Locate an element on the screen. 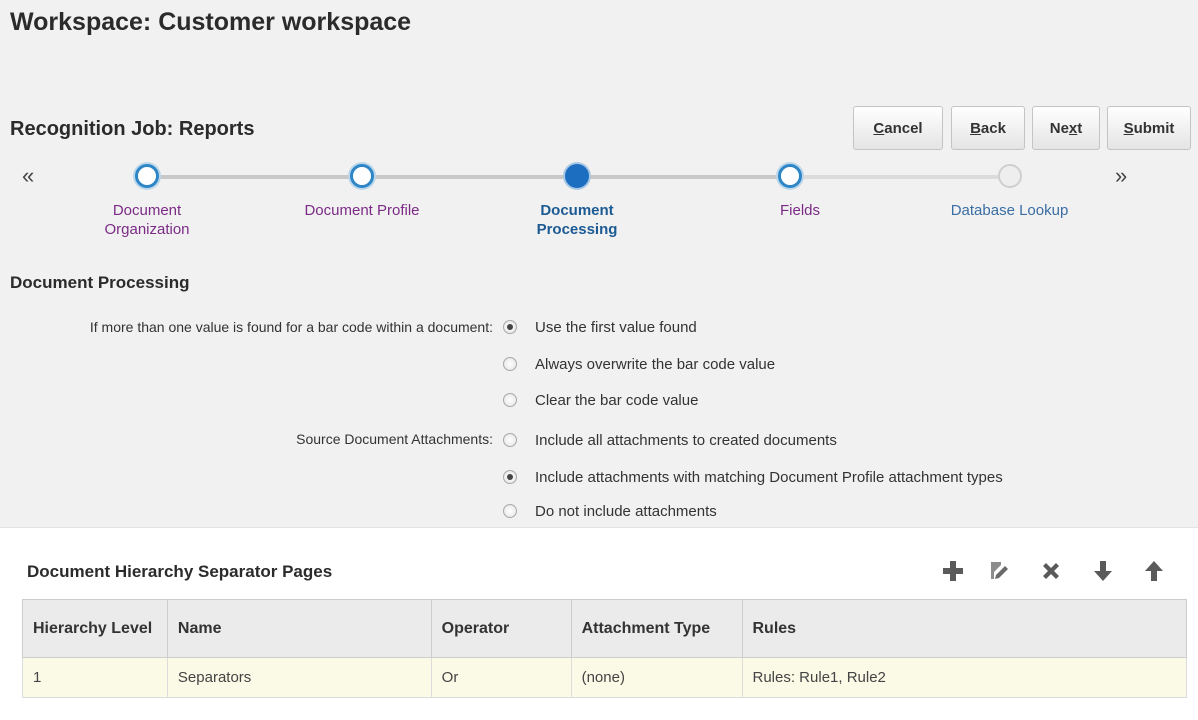 The height and width of the screenshot is (720, 1198). column-header-hierarchy-level: Hierarchy Level is located at coordinates (95, 628).